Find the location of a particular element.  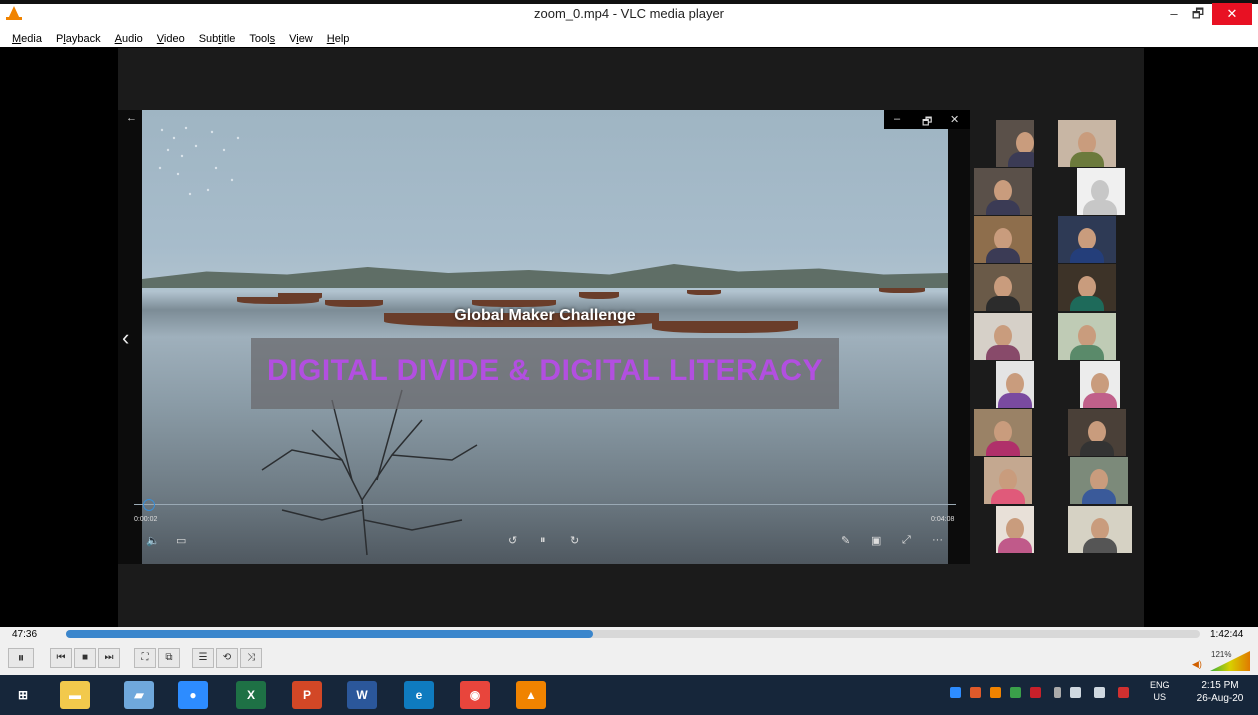

taskbar-app-chrome-icon: ◉ is located at coordinates (475, 695).